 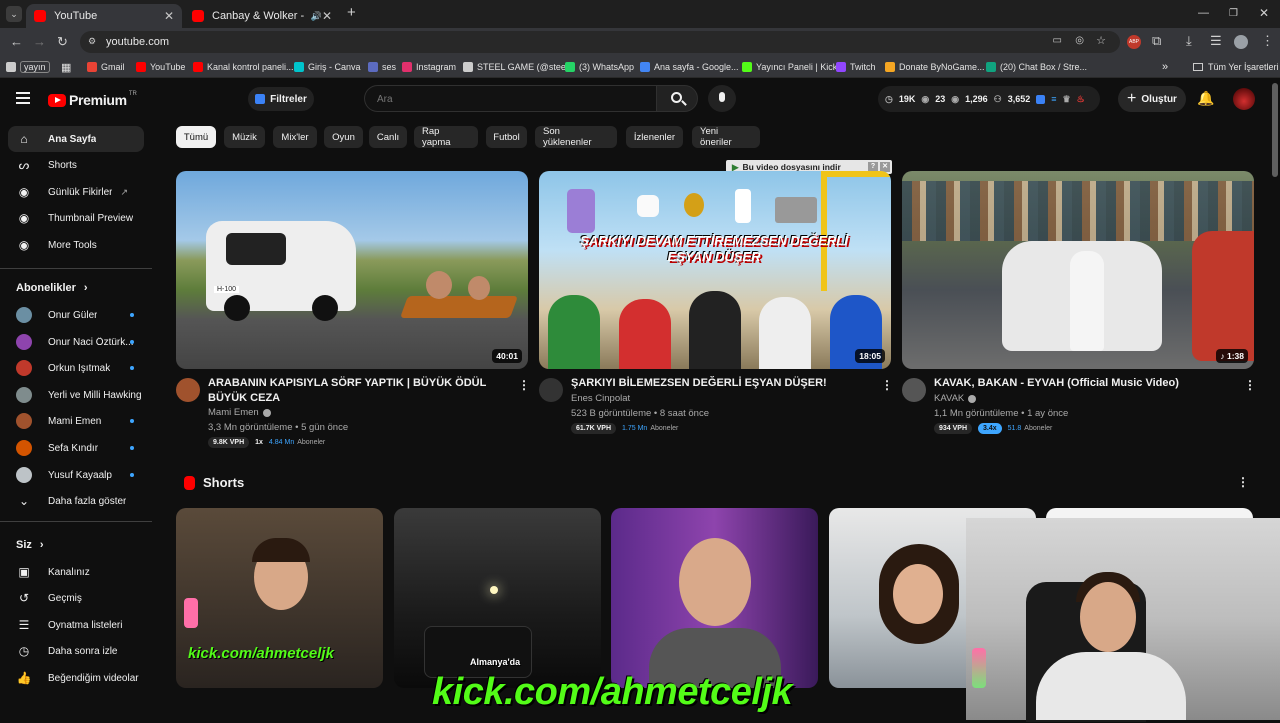 What do you see at coordinates (856, 67) in the screenshot?
I see `bookmark-item: Twitch` at bounding box center [856, 67].